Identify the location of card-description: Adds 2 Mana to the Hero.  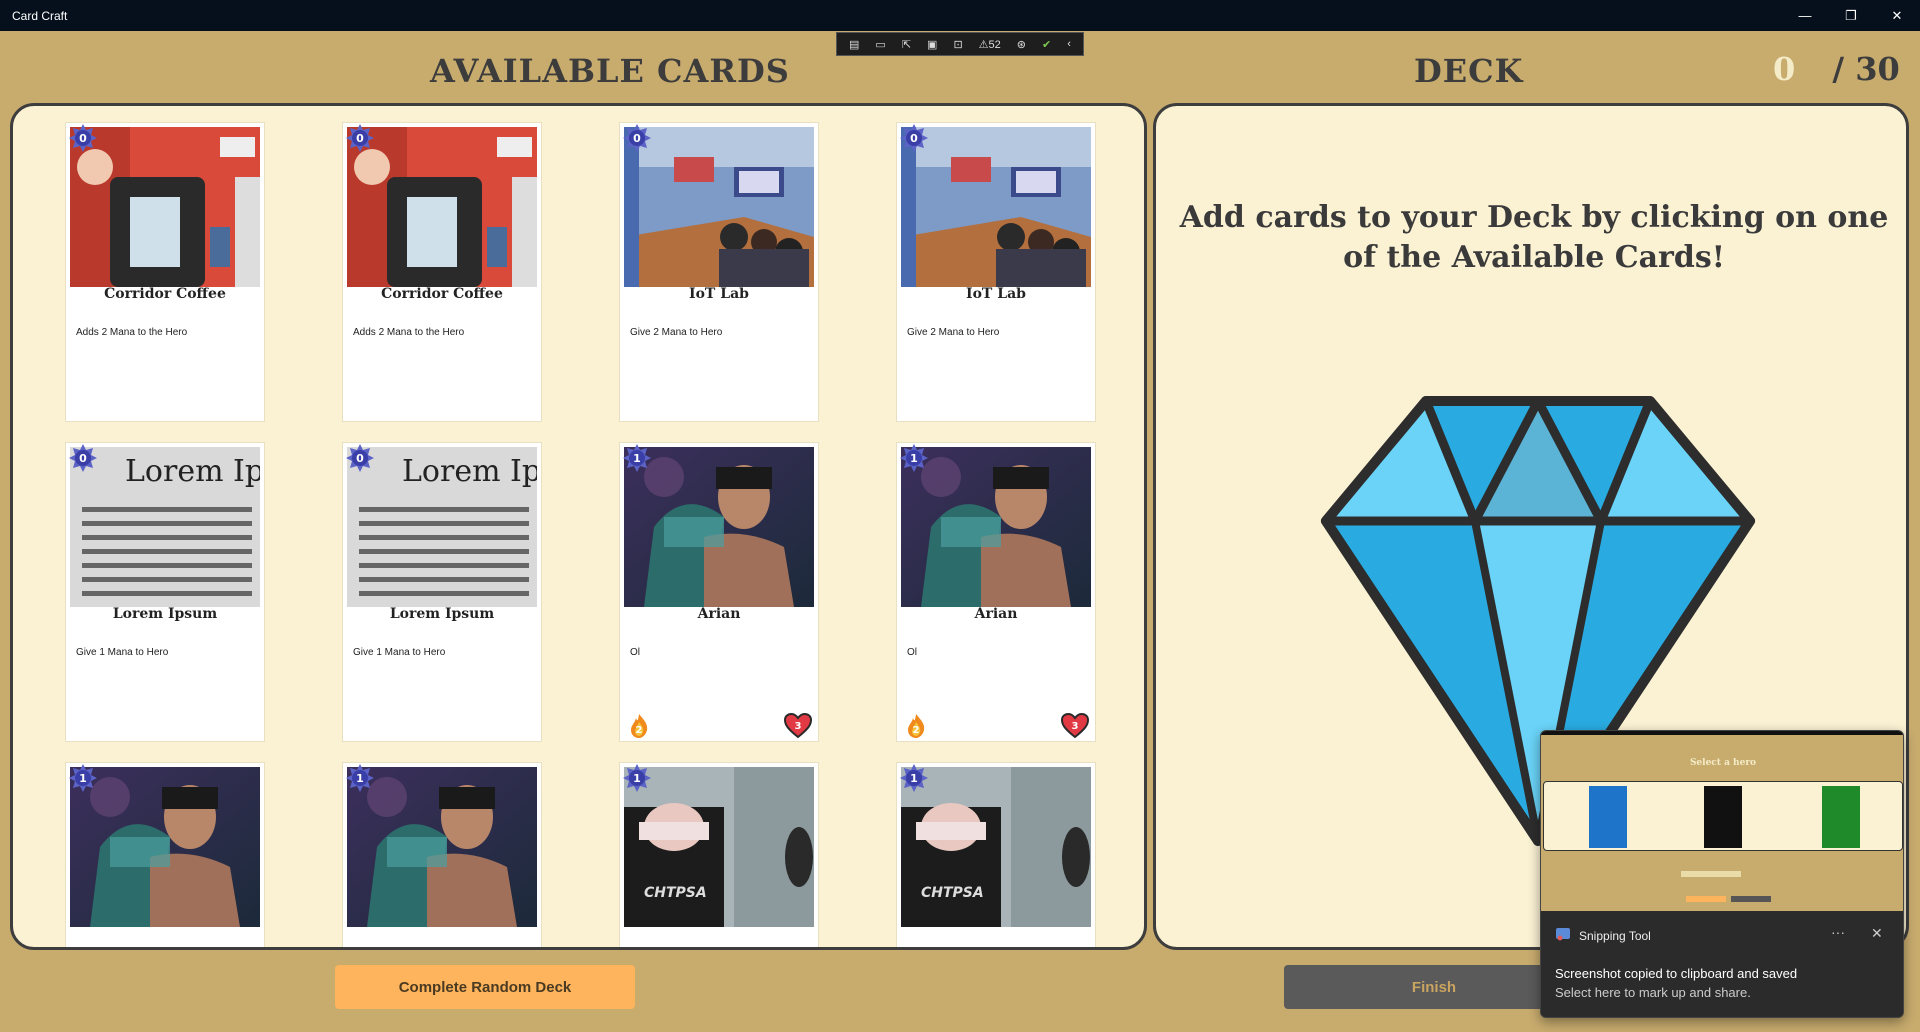
(132, 332).